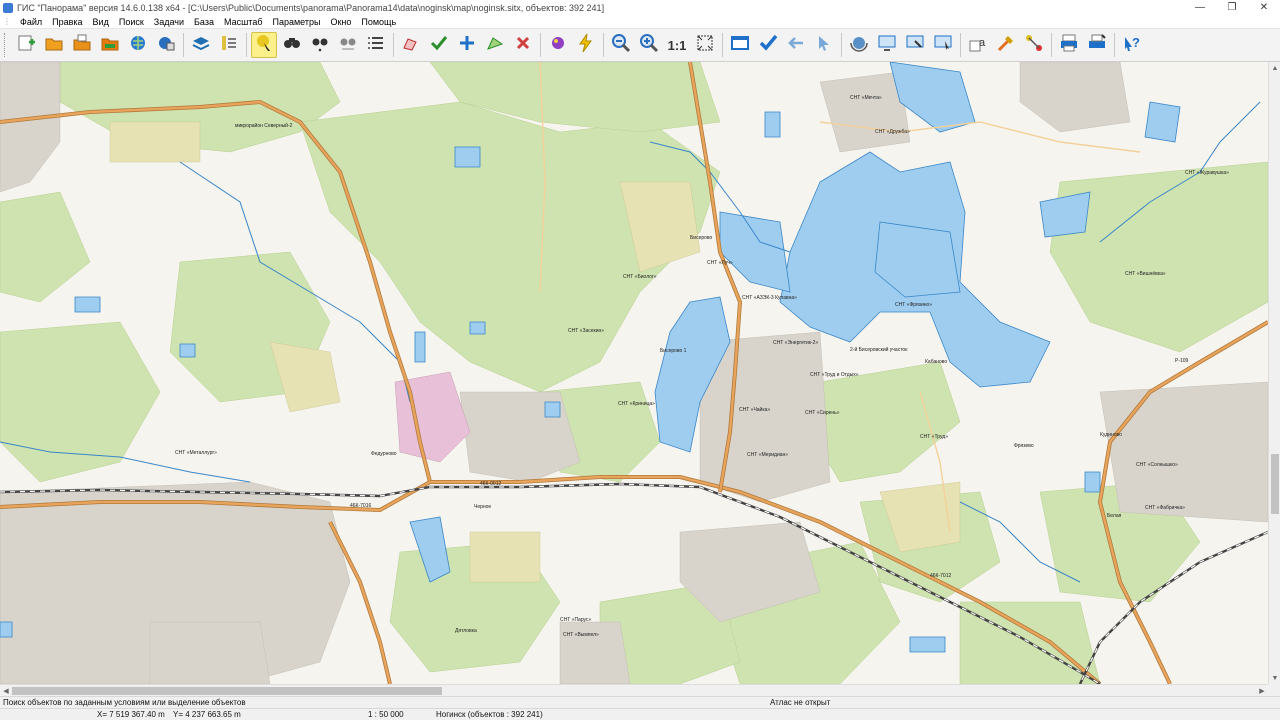  I want to click on back-arrow-icon, so click(796, 45).